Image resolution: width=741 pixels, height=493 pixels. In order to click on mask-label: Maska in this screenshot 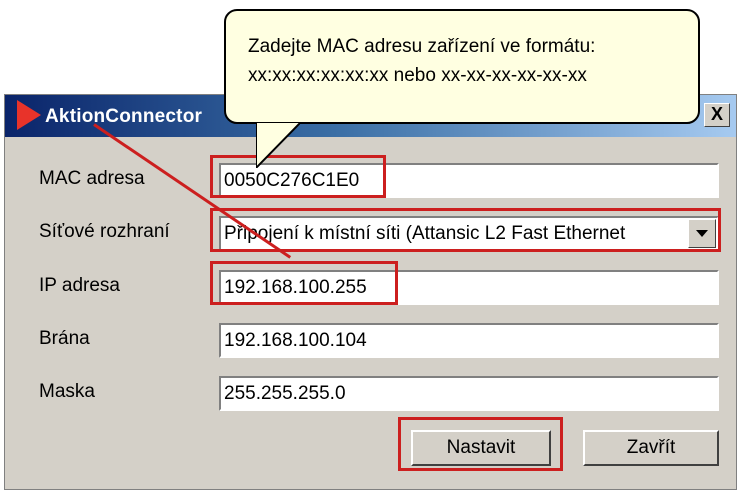, I will do `click(67, 391)`.